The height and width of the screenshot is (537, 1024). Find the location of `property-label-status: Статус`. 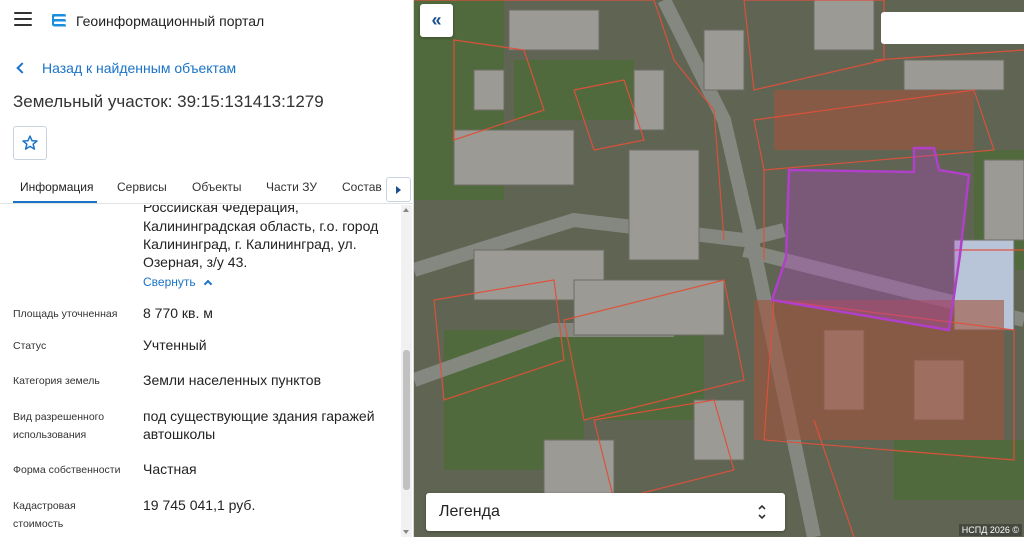

property-label-status: Статус is located at coordinates (30, 346).